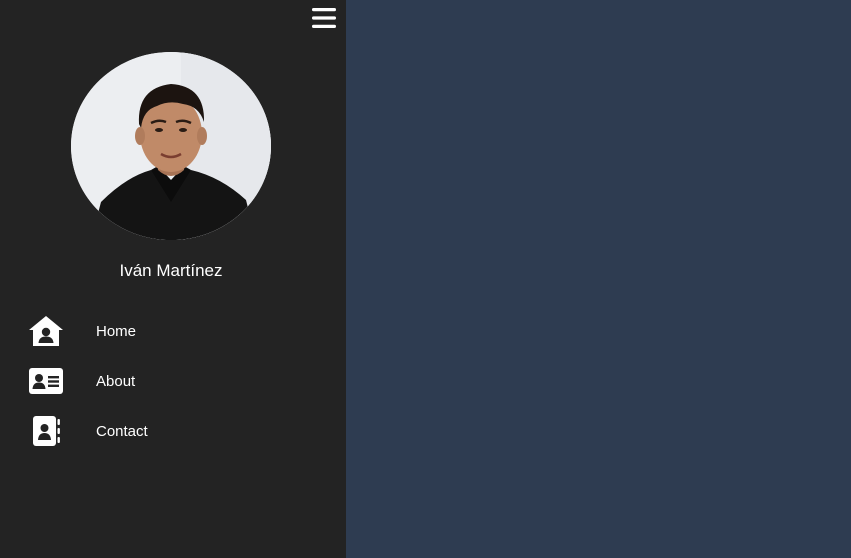  I want to click on sidebar-nav: Home About Contact, so click(173, 383).